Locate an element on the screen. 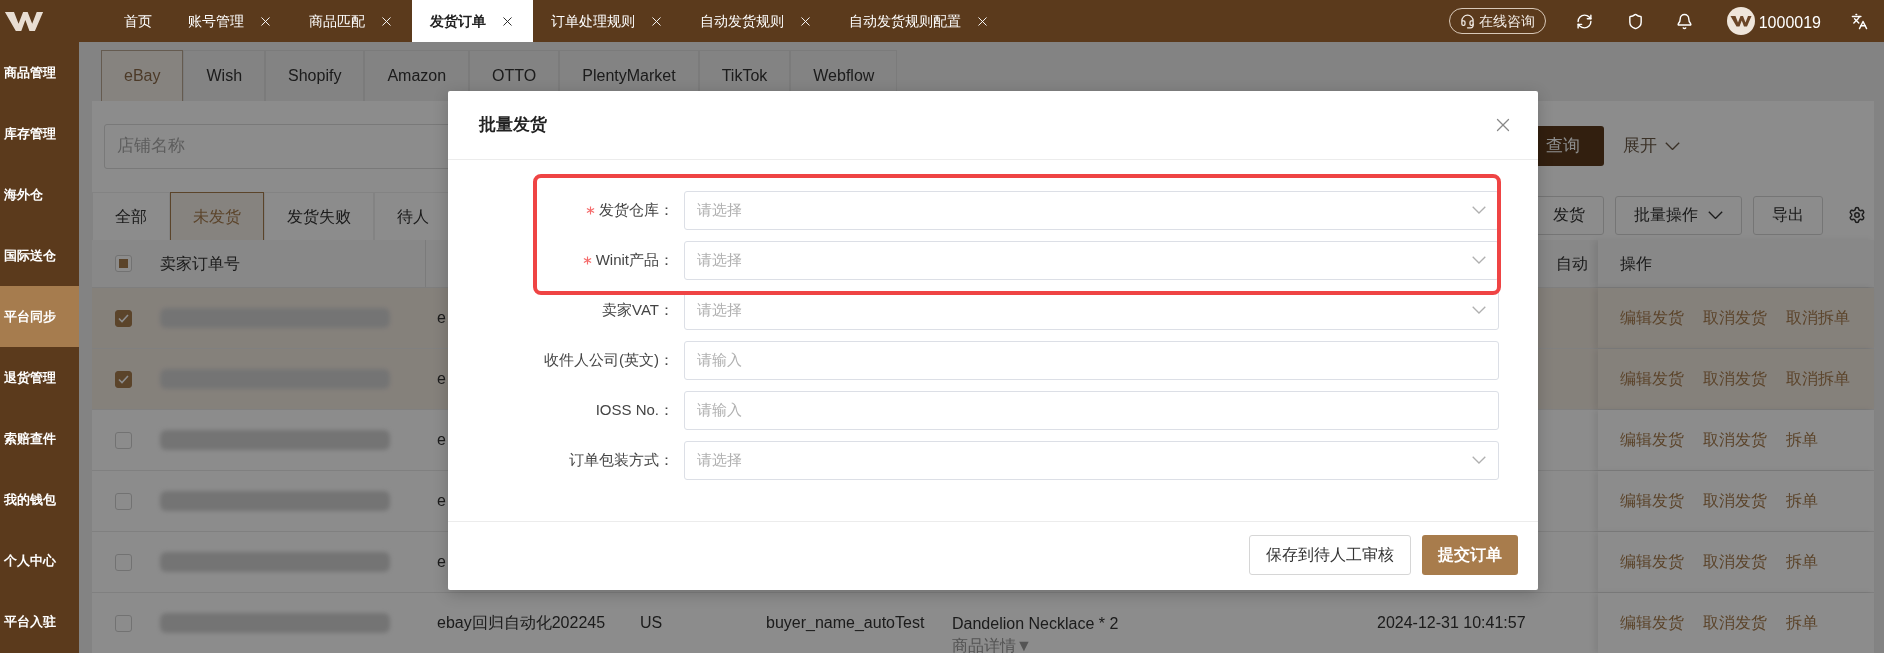 The height and width of the screenshot is (653, 1884). tab: 未发货 is located at coordinates (217, 216).